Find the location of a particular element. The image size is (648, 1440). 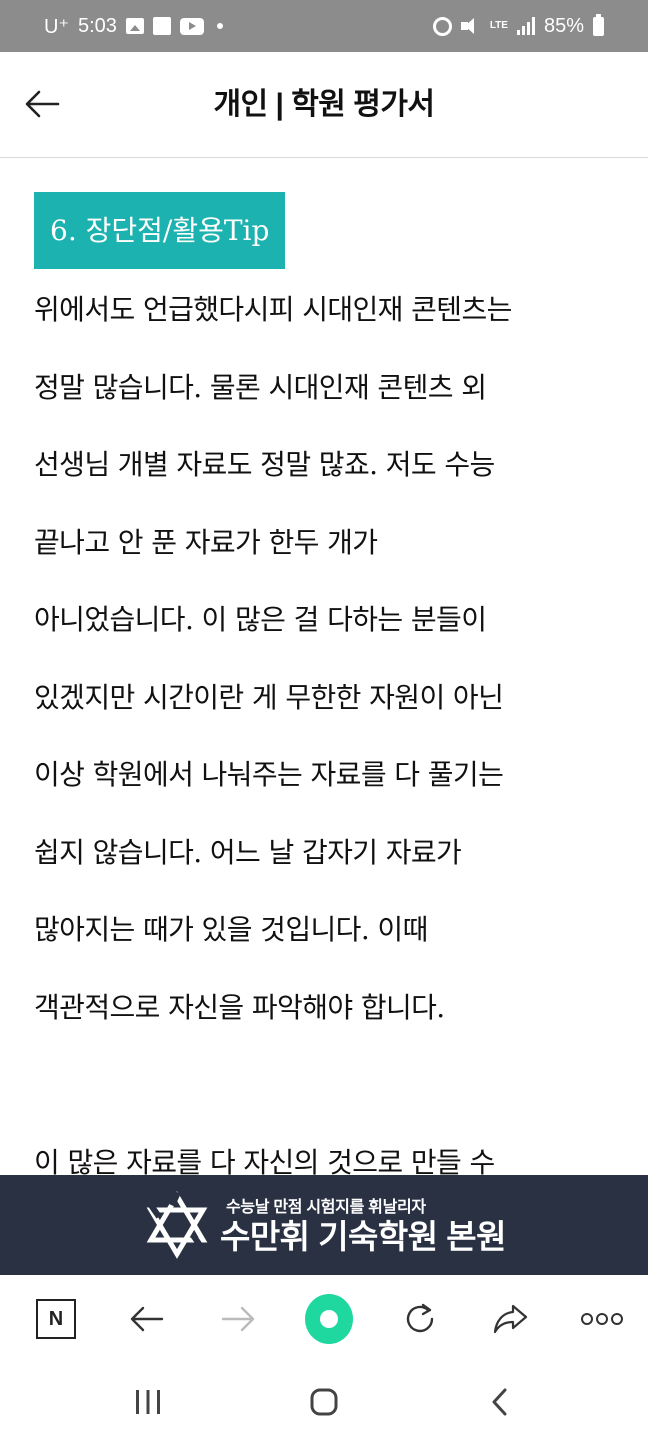

more-button is located at coordinates (602, 1319).